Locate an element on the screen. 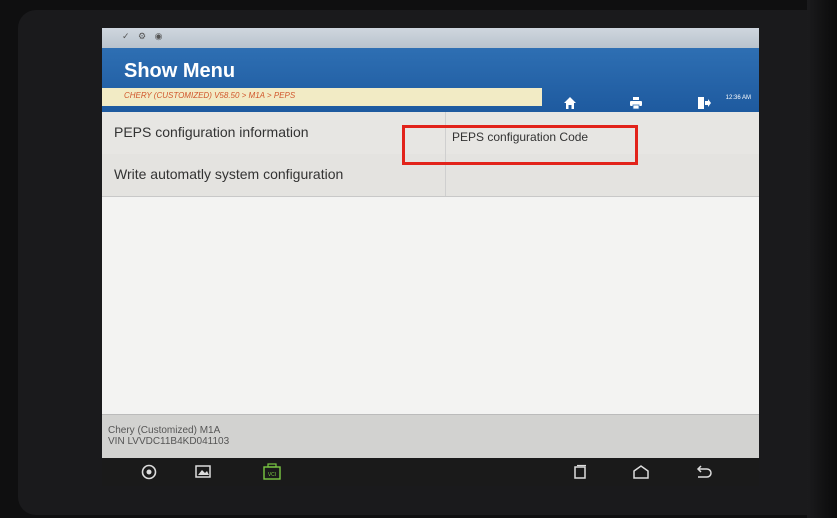 This screenshot has height=518, width=837. back-icon is located at coordinates (704, 471).